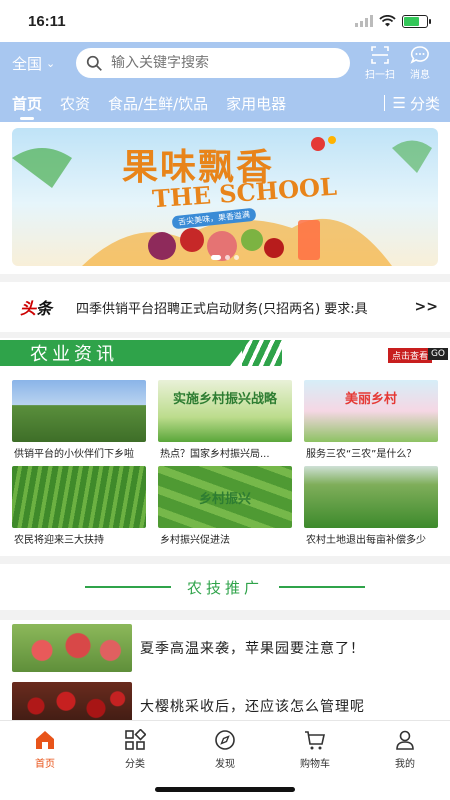 The height and width of the screenshot is (800, 450). I want to click on logo-char: 条, so click(44, 309).